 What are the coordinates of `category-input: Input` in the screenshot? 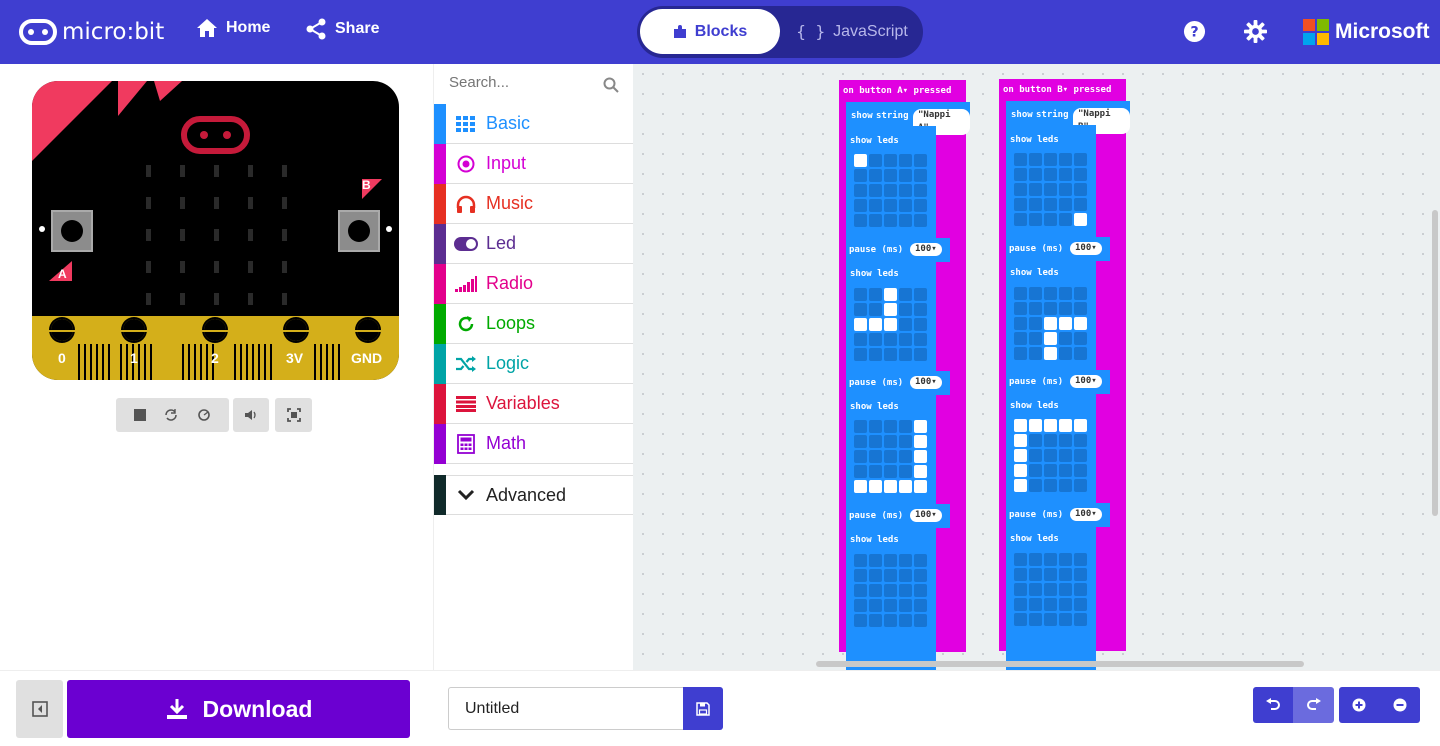 It's located at (533, 163).